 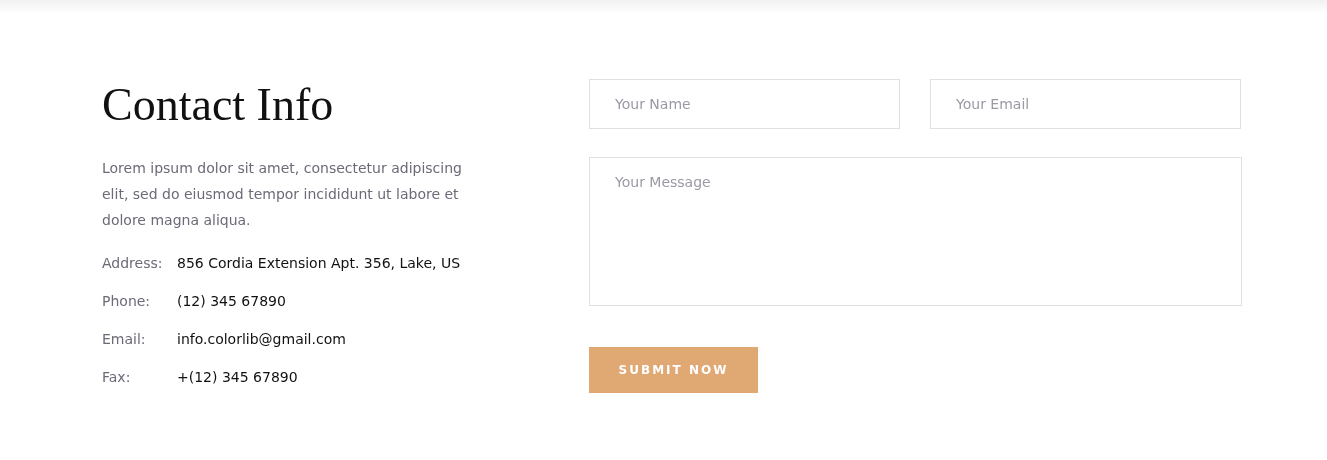 I want to click on detail-value: +(12) 345 67890, so click(x=237, y=377).